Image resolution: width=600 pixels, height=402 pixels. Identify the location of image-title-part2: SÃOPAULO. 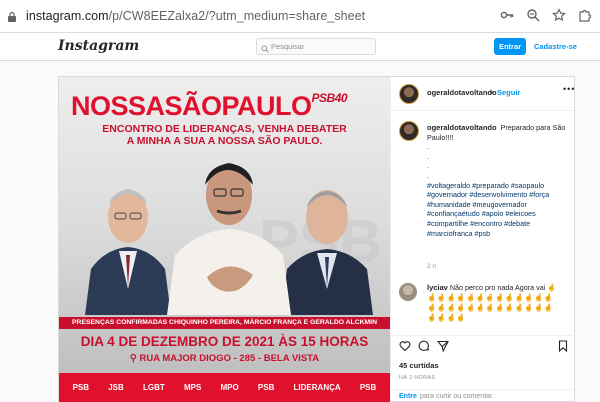
(238, 106).